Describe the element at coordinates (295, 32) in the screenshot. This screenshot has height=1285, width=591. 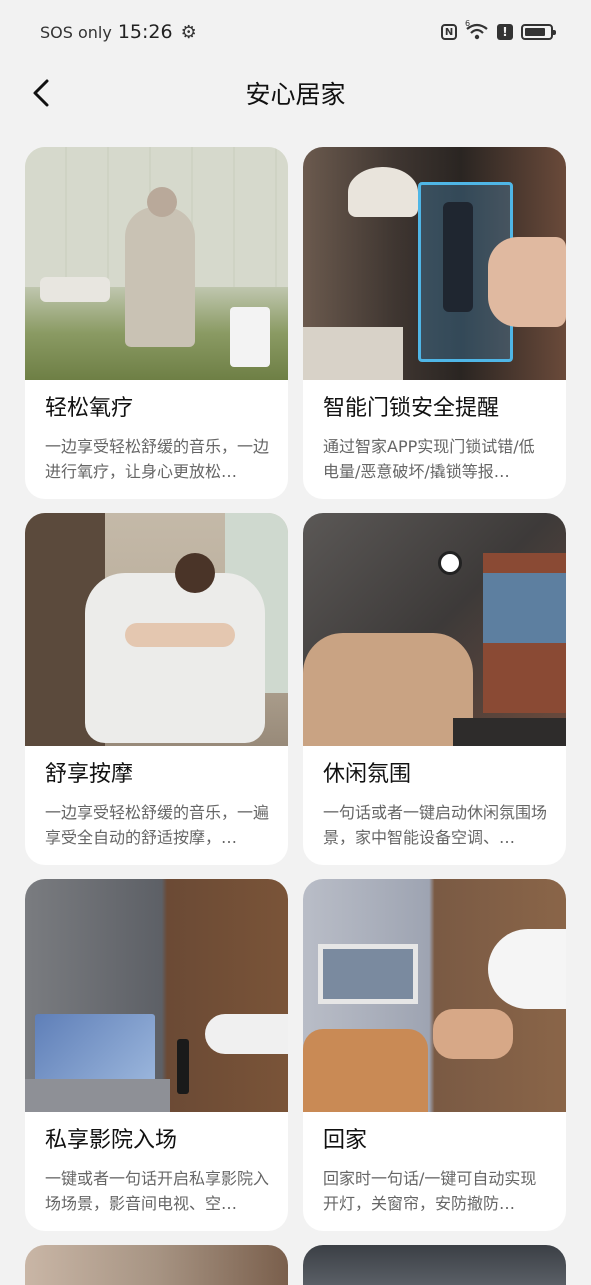
I see `status-bar: SOS only 15:26 ⚙ N 6 !` at that location.